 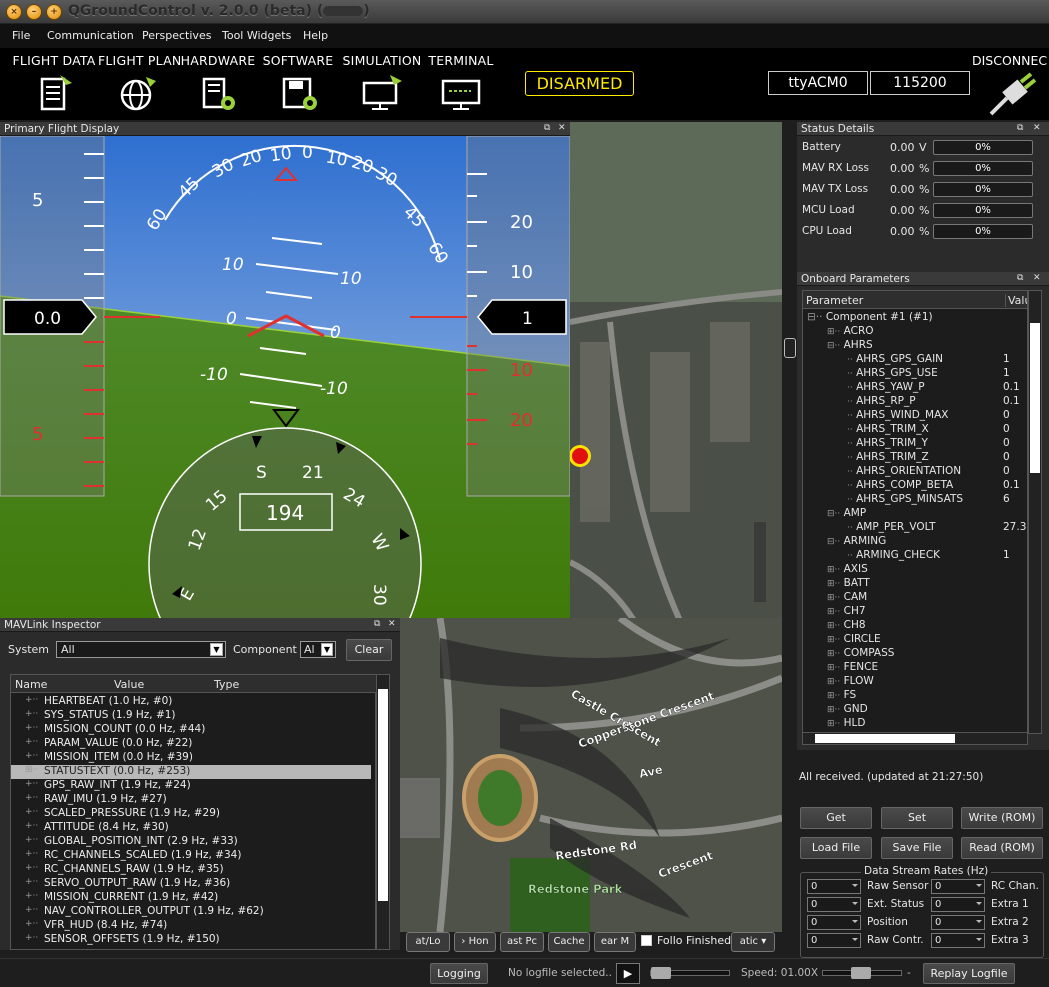 I want to click on param-hscrollbar, so click(x=915, y=738).